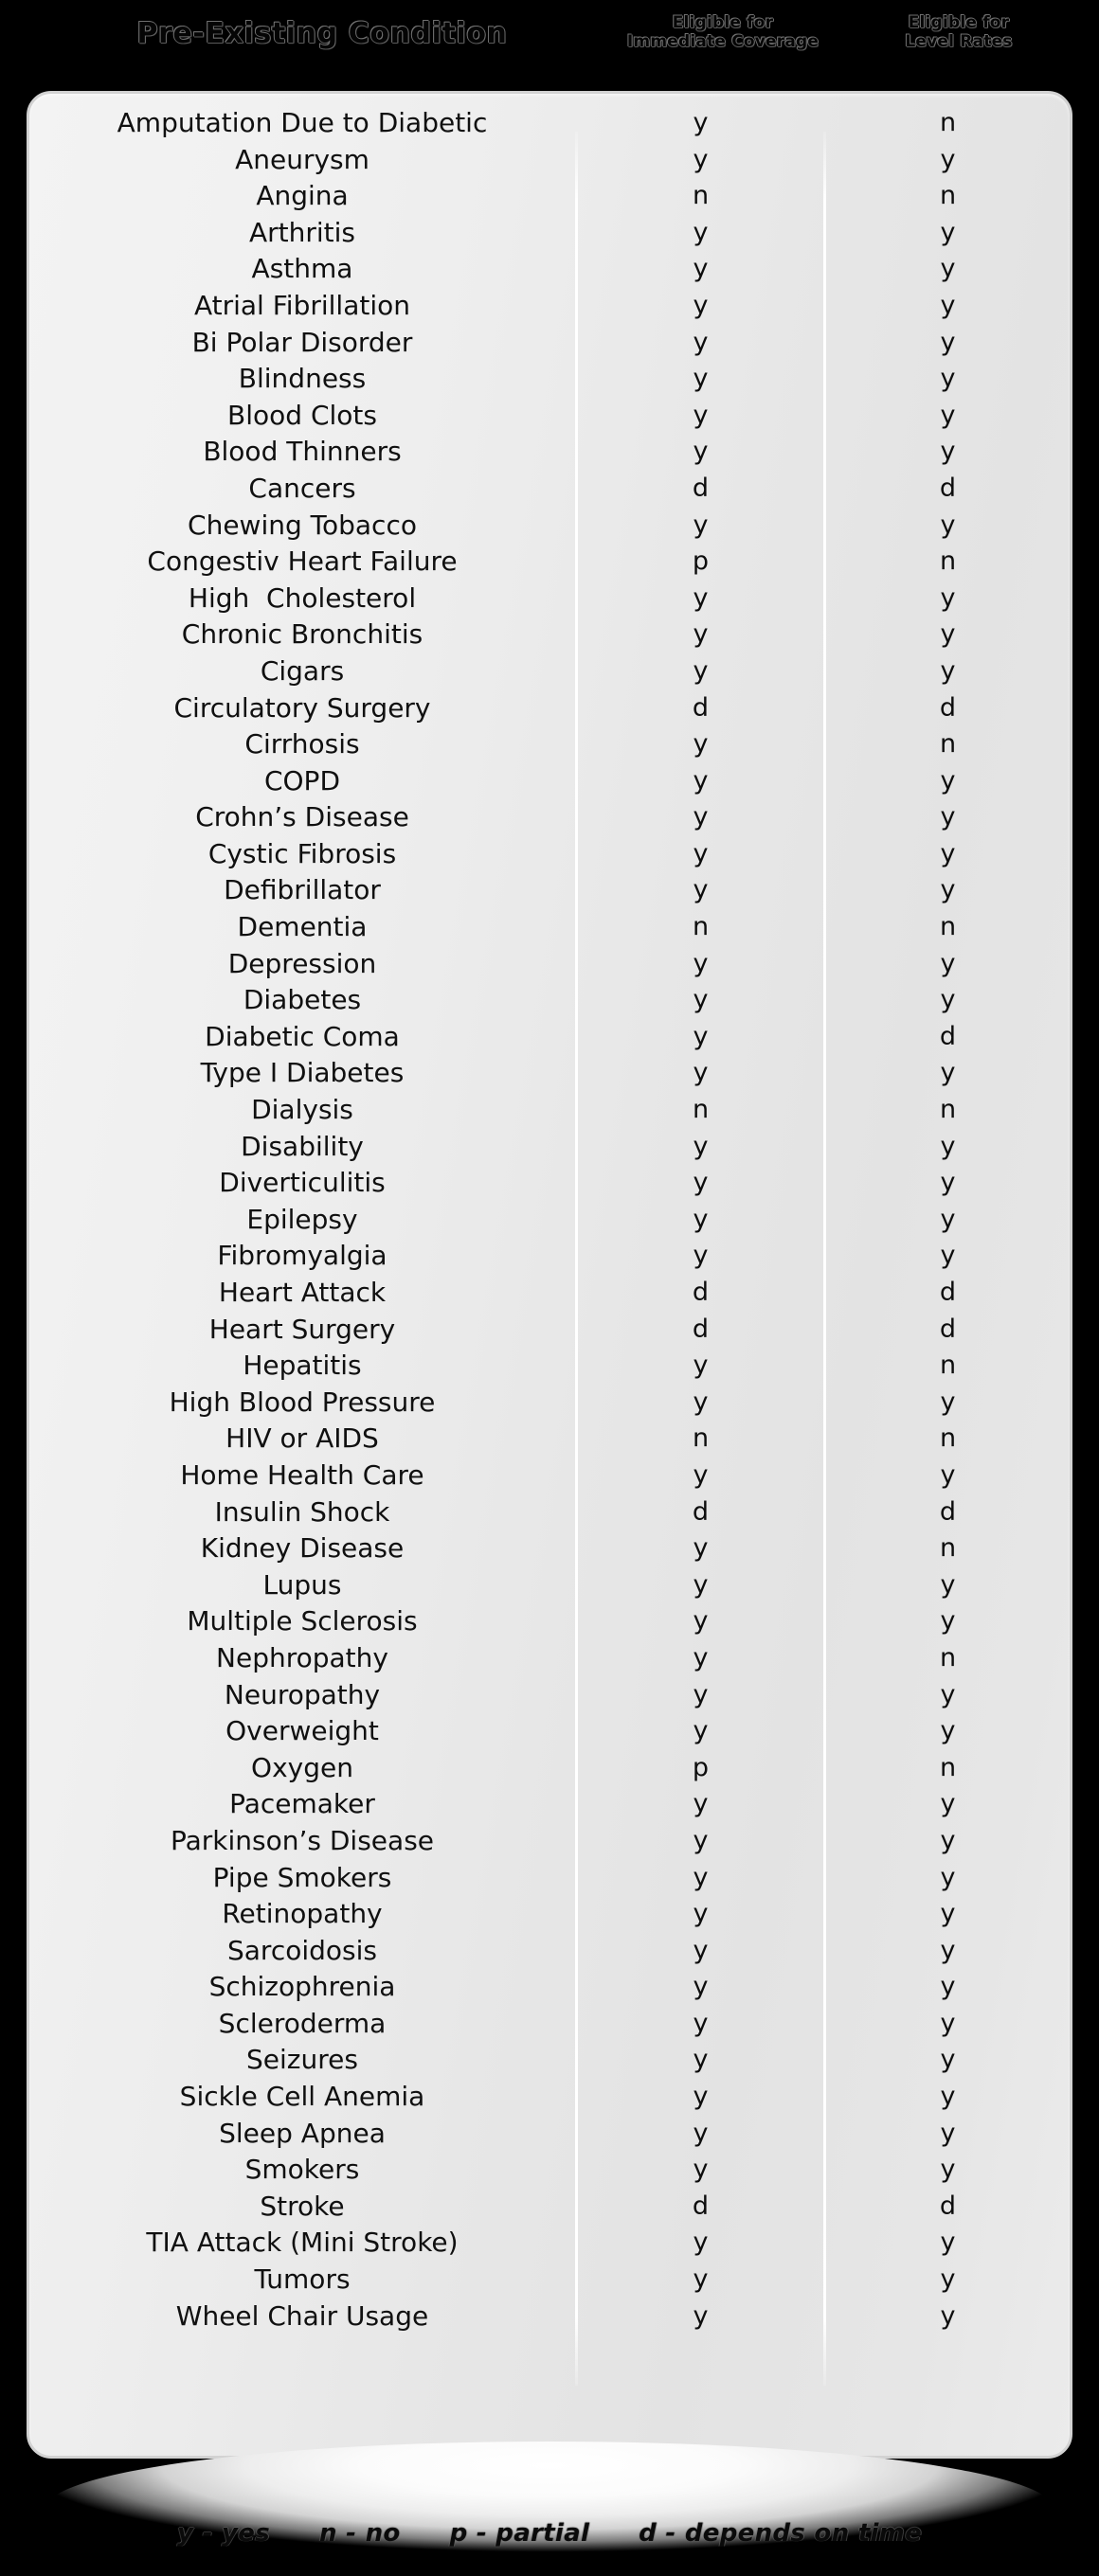 This screenshot has height=2576, width=1099. What do you see at coordinates (302, 1219) in the screenshot?
I see `cell-condition: Epilepsy` at bounding box center [302, 1219].